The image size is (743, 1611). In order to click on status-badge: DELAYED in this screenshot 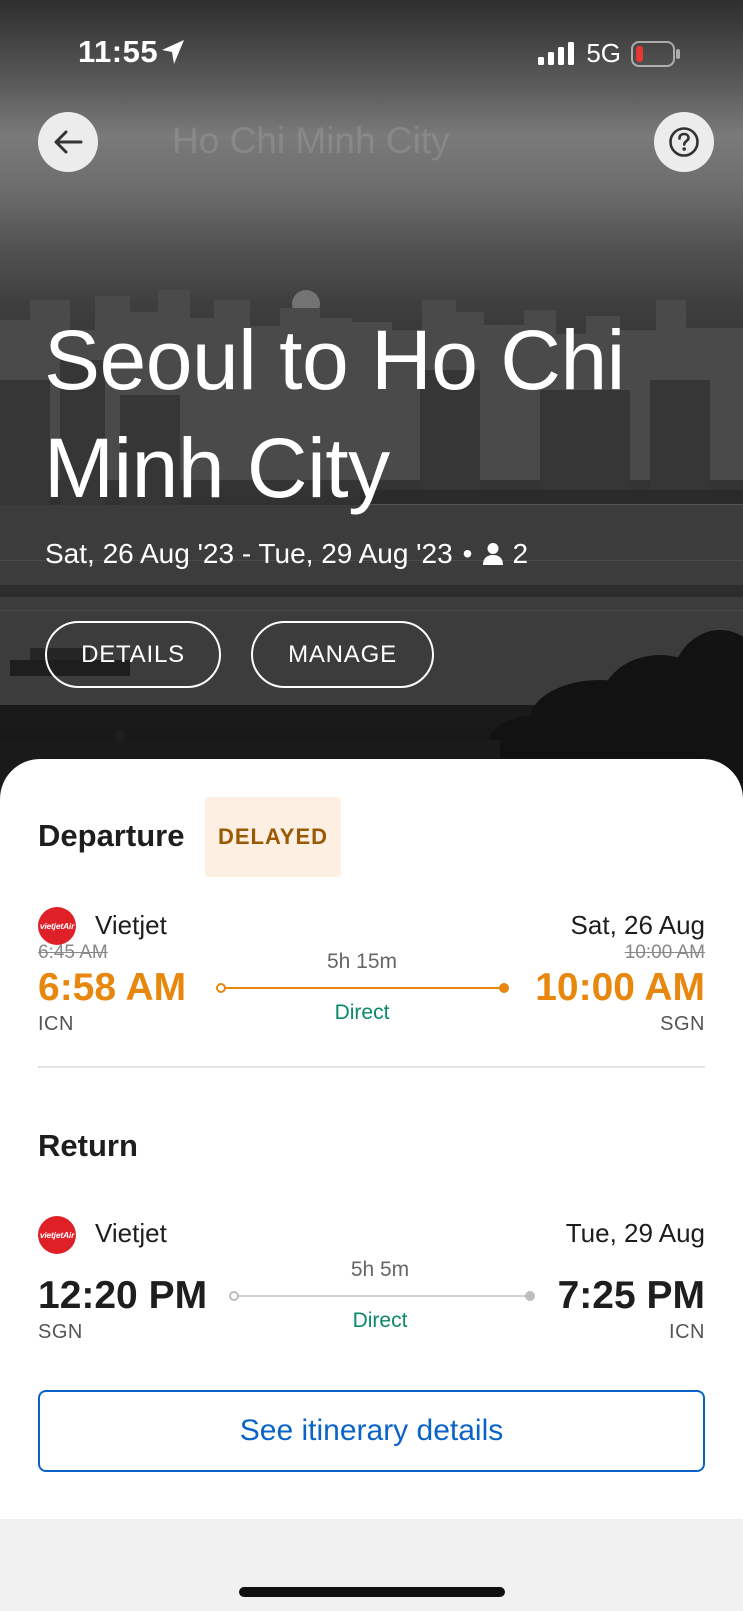, I will do `click(273, 837)`.